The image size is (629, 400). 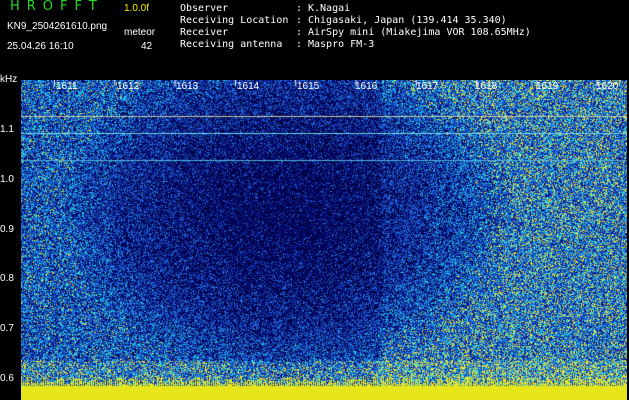 I want to click on x-tick-label: 1612, so click(x=128, y=86).